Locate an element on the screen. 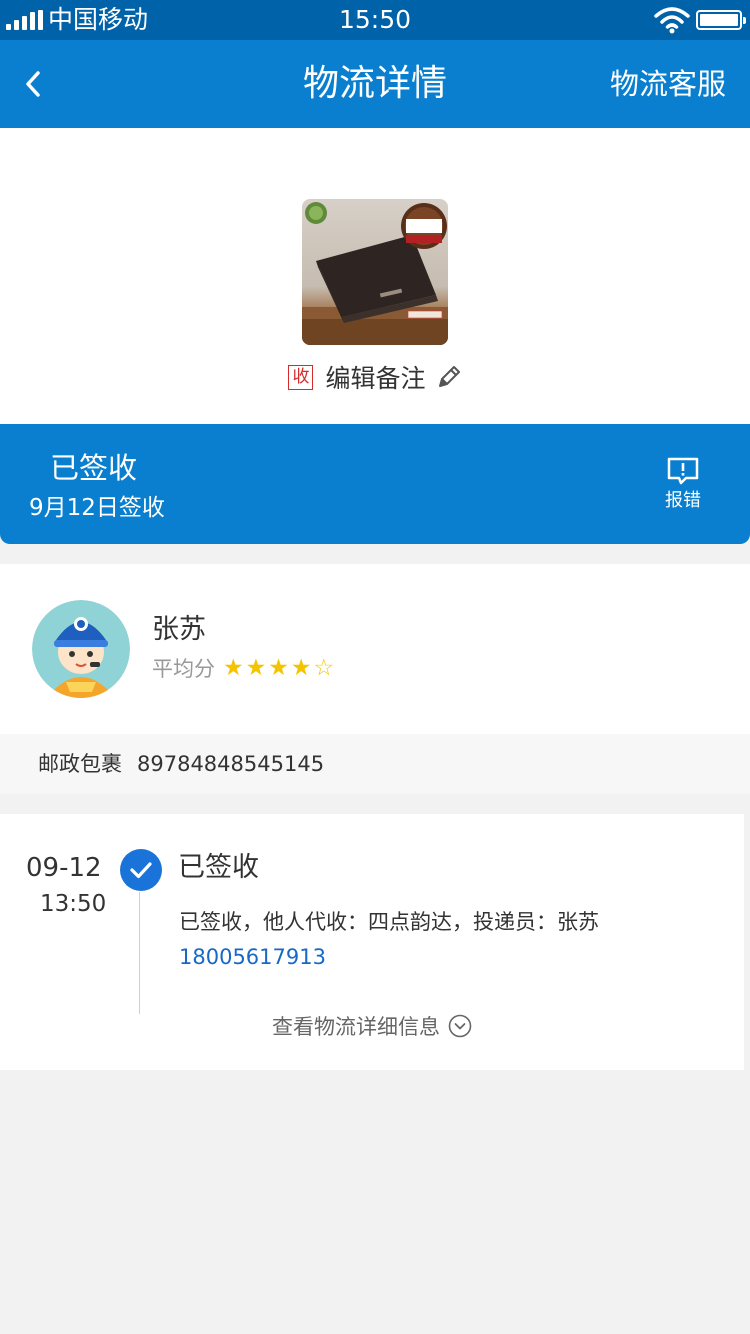  check-circle-icon is located at coordinates (141, 870).